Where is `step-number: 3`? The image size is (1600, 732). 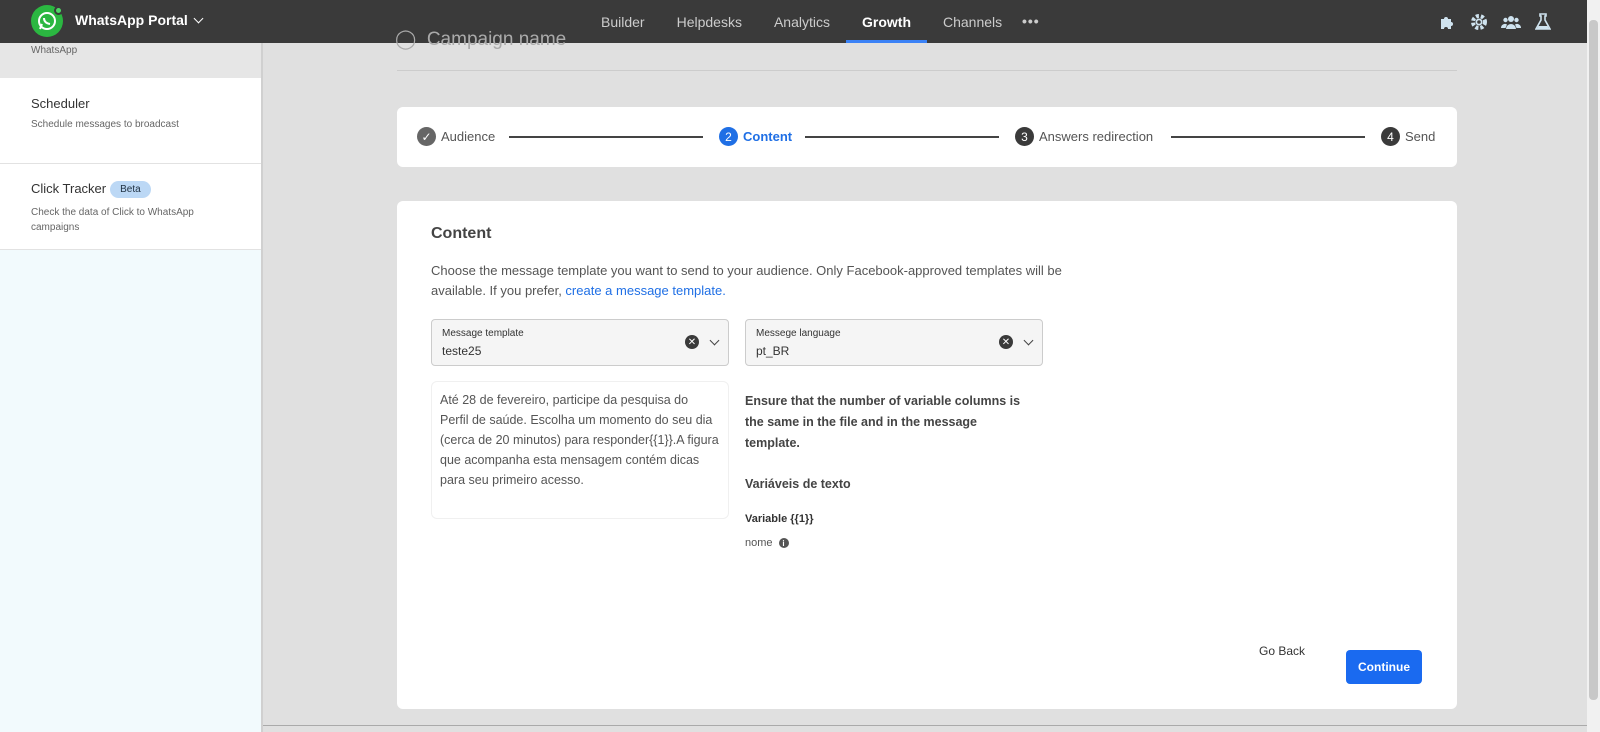 step-number: 3 is located at coordinates (1024, 136).